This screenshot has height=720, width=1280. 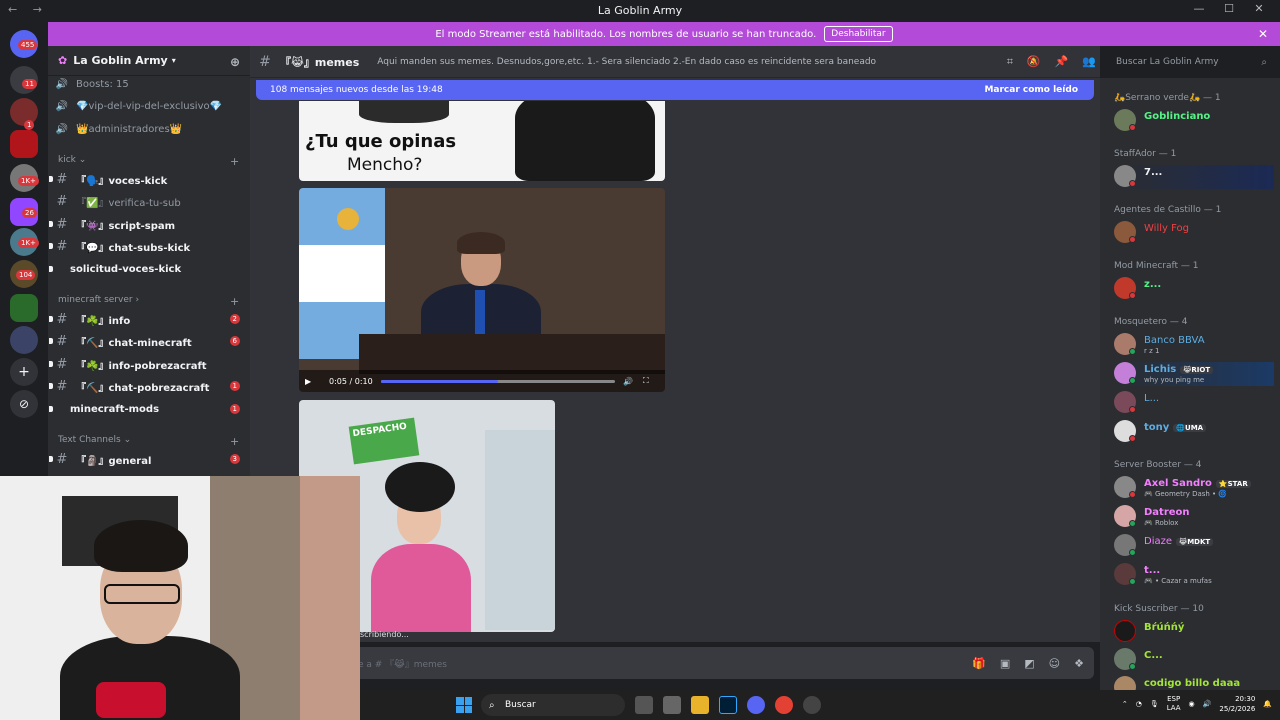 What do you see at coordinates (149, 106) in the screenshot?
I see `voice-channel: 🔊 💎vip-del-vip-del-exclusivo💎` at bounding box center [149, 106].